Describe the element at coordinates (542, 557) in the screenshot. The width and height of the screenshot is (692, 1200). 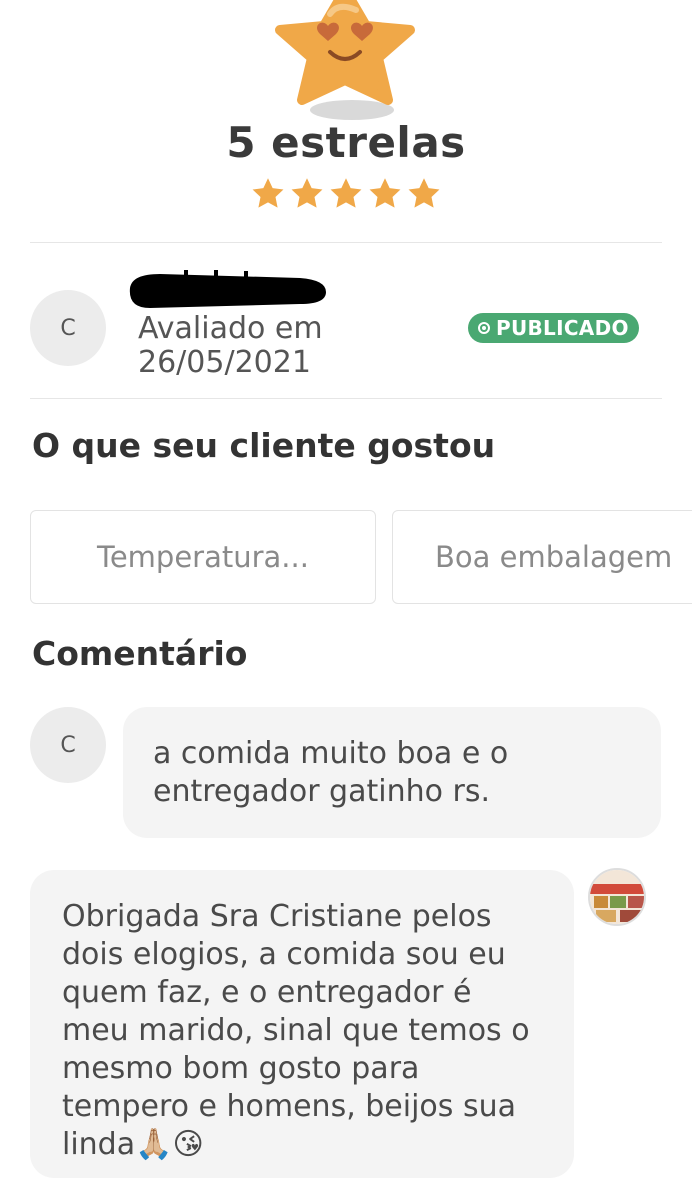
I see `liked-chip: Boa embalagem` at that location.